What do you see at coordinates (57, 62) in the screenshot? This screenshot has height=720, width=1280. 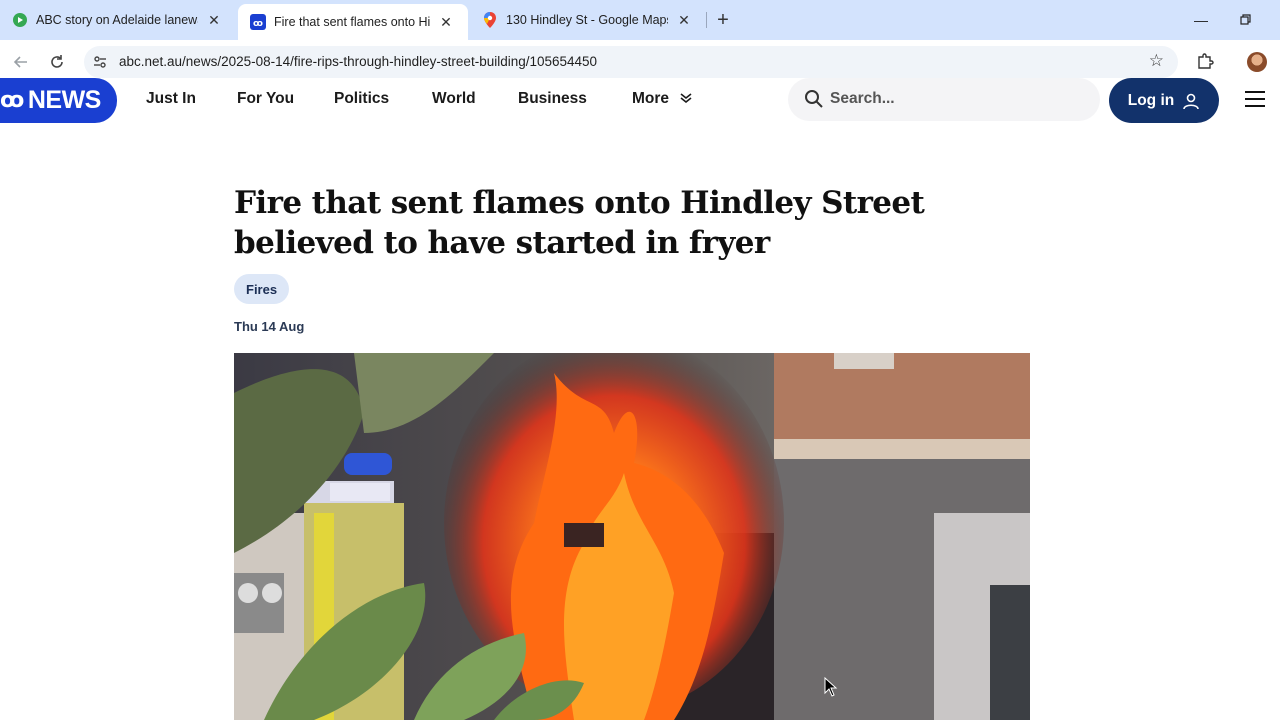 I see `reload-icon` at bounding box center [57, 62].